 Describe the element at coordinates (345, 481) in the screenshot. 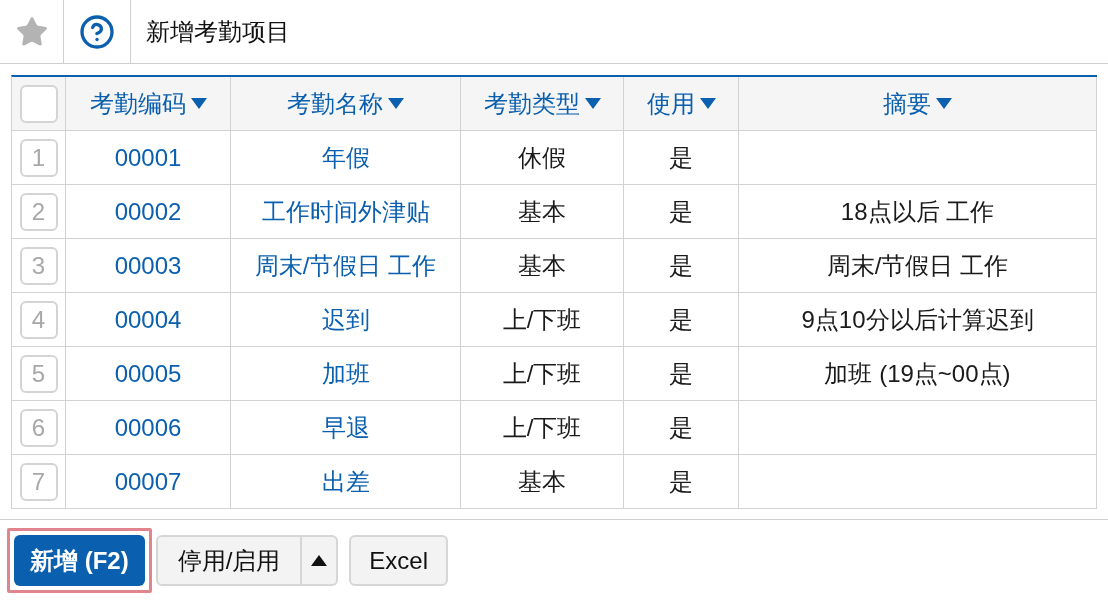

I see `name-link: 出差` at that location.